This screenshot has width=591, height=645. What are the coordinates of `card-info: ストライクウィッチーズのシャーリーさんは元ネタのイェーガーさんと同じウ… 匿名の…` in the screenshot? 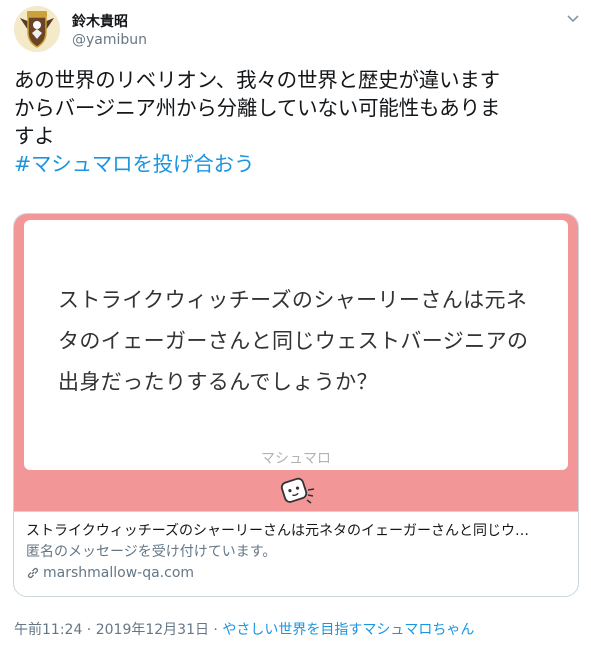 It's located at (296, 553).